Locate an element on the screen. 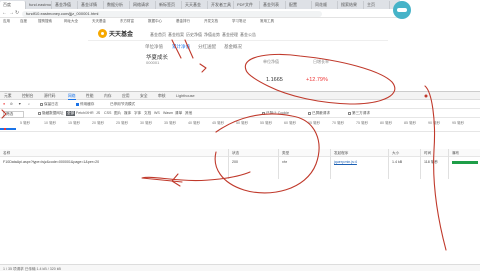 The image size is (480, 272). site-nav-item: 历史净值 is located at coordinates (194, 35).